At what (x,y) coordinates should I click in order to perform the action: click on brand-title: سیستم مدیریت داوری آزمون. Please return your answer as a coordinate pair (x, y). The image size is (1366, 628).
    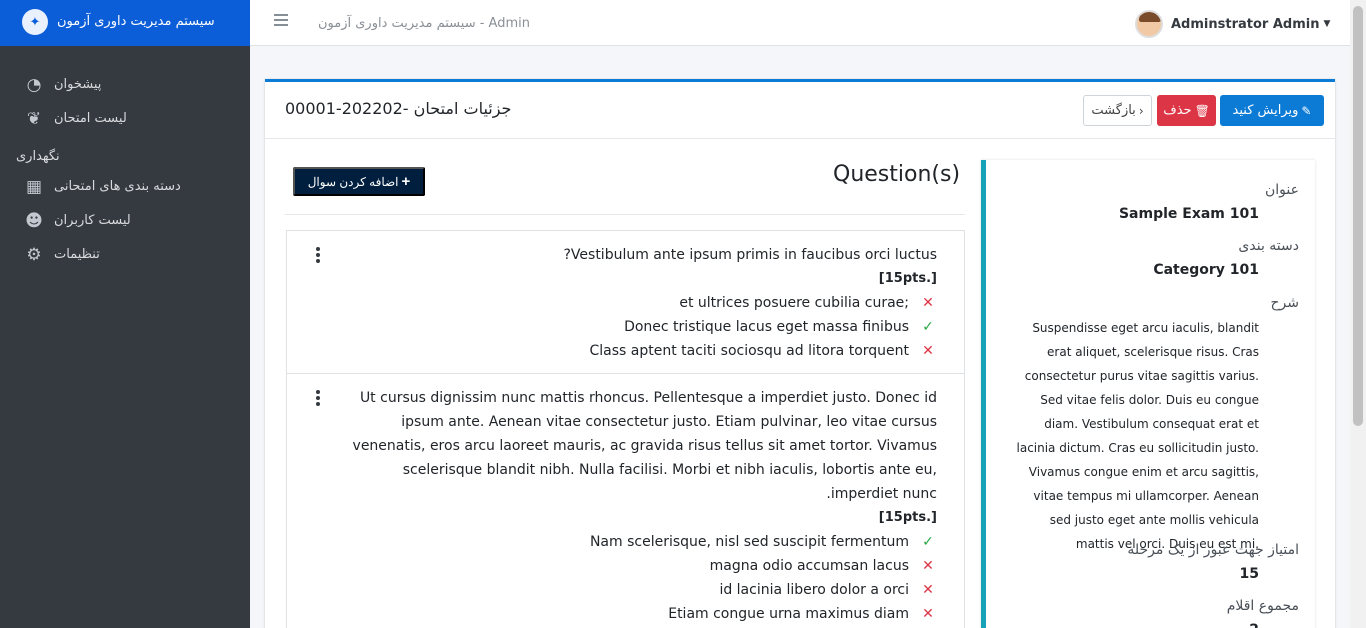
    Looking at the image, I should click on (136, 21).